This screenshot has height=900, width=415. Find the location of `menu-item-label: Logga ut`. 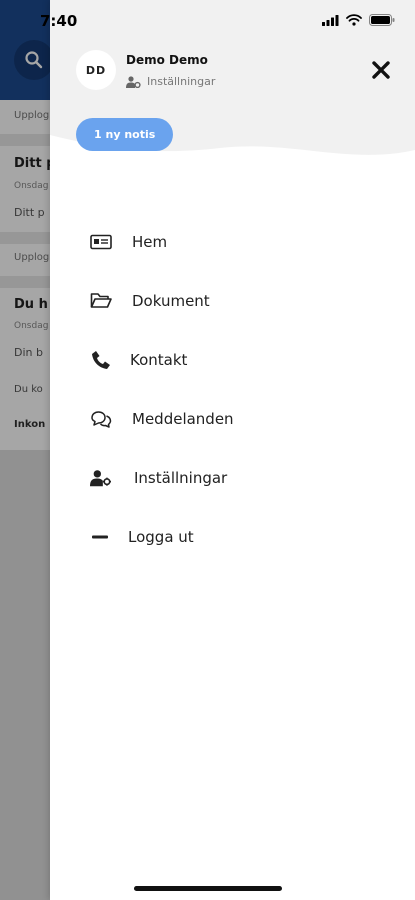

menu-item-label: Logga ut is located at coordinates (161, 536).